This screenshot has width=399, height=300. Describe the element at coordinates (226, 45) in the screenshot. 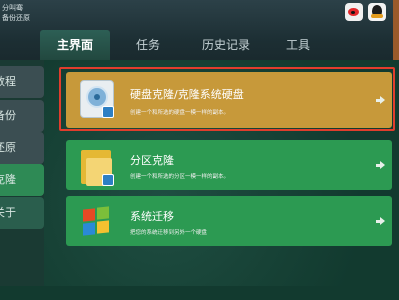

I see `tab-history: 历史记录` at that location.